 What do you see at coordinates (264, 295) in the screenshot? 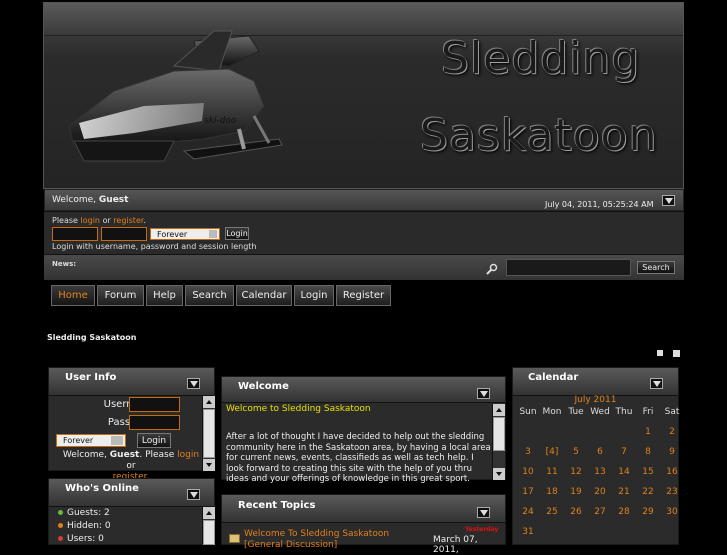
I see `menu-calendar: Calendar` at bounding box center [264, 295].